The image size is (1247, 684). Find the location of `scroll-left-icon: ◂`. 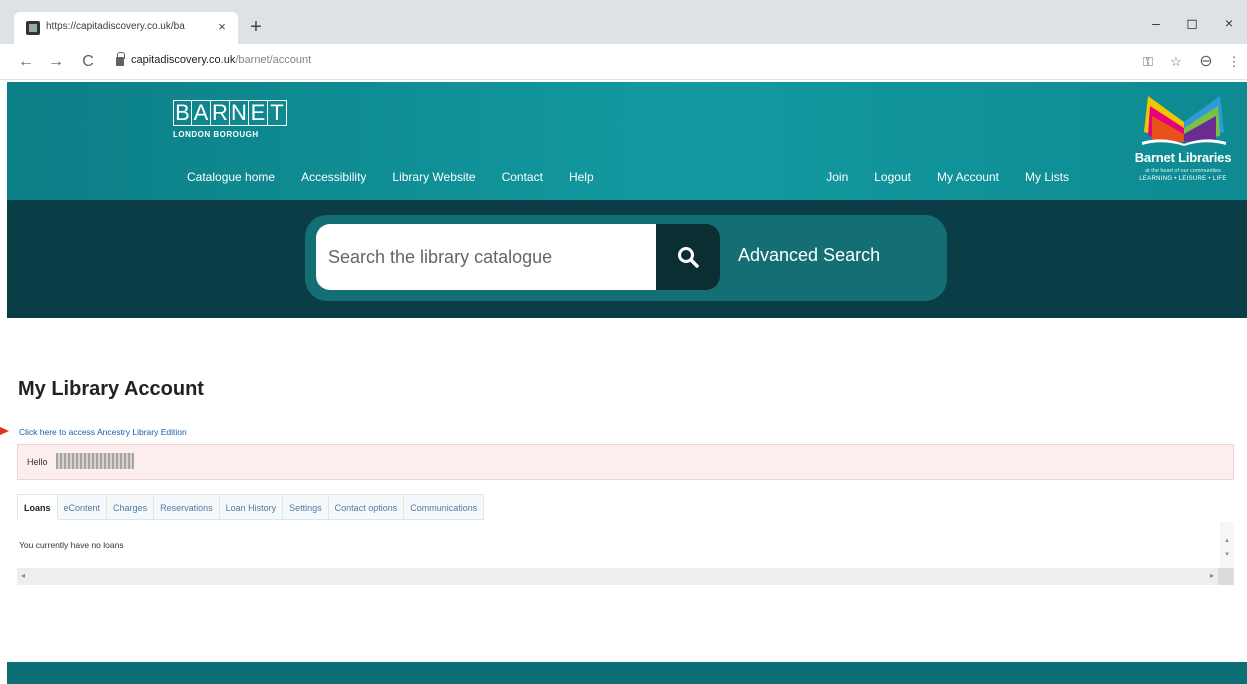

scroll-left-icon: ◂ is located at coordinates (23, 575).